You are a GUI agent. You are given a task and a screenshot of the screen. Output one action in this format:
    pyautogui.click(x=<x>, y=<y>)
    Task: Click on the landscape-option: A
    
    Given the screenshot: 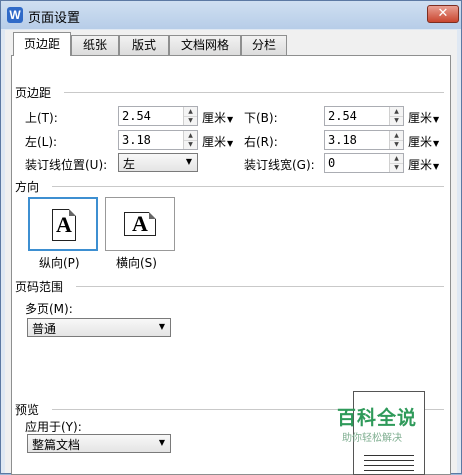 What is the action you would take?
    pyautogui.click(x=140, y=224)
    